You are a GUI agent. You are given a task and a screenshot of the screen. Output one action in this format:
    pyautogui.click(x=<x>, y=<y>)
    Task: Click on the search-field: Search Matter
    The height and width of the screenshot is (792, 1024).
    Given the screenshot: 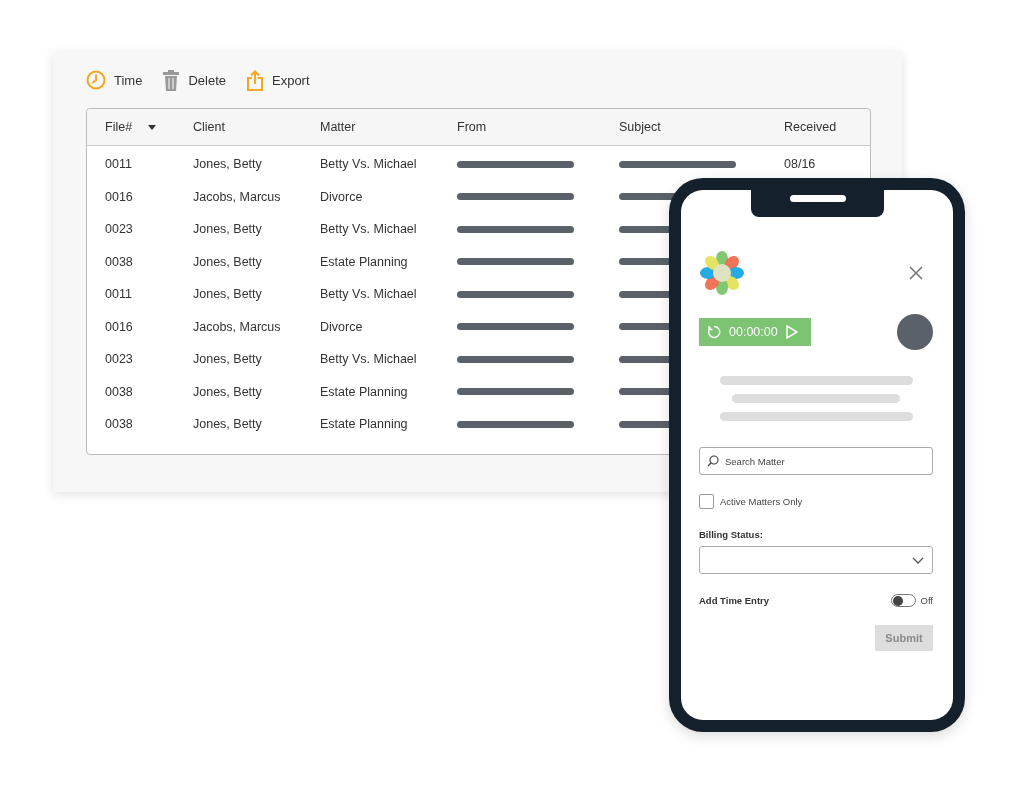 What is the action you would take?
    pyautogui.click(x=816, y=461)
    